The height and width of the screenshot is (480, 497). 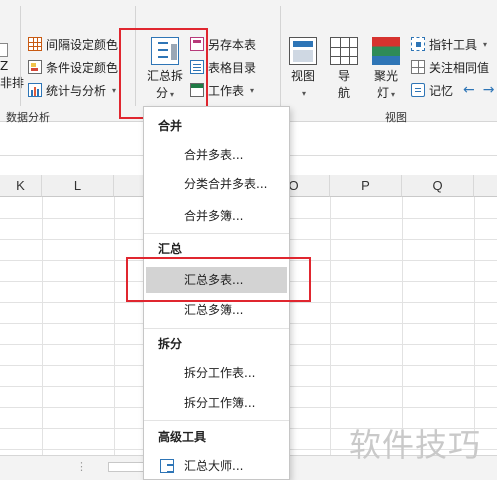 What do you see at coordinates (418, 67) in the screenshot?
I see `focus-same-icon` at bounding box center [418, 67].